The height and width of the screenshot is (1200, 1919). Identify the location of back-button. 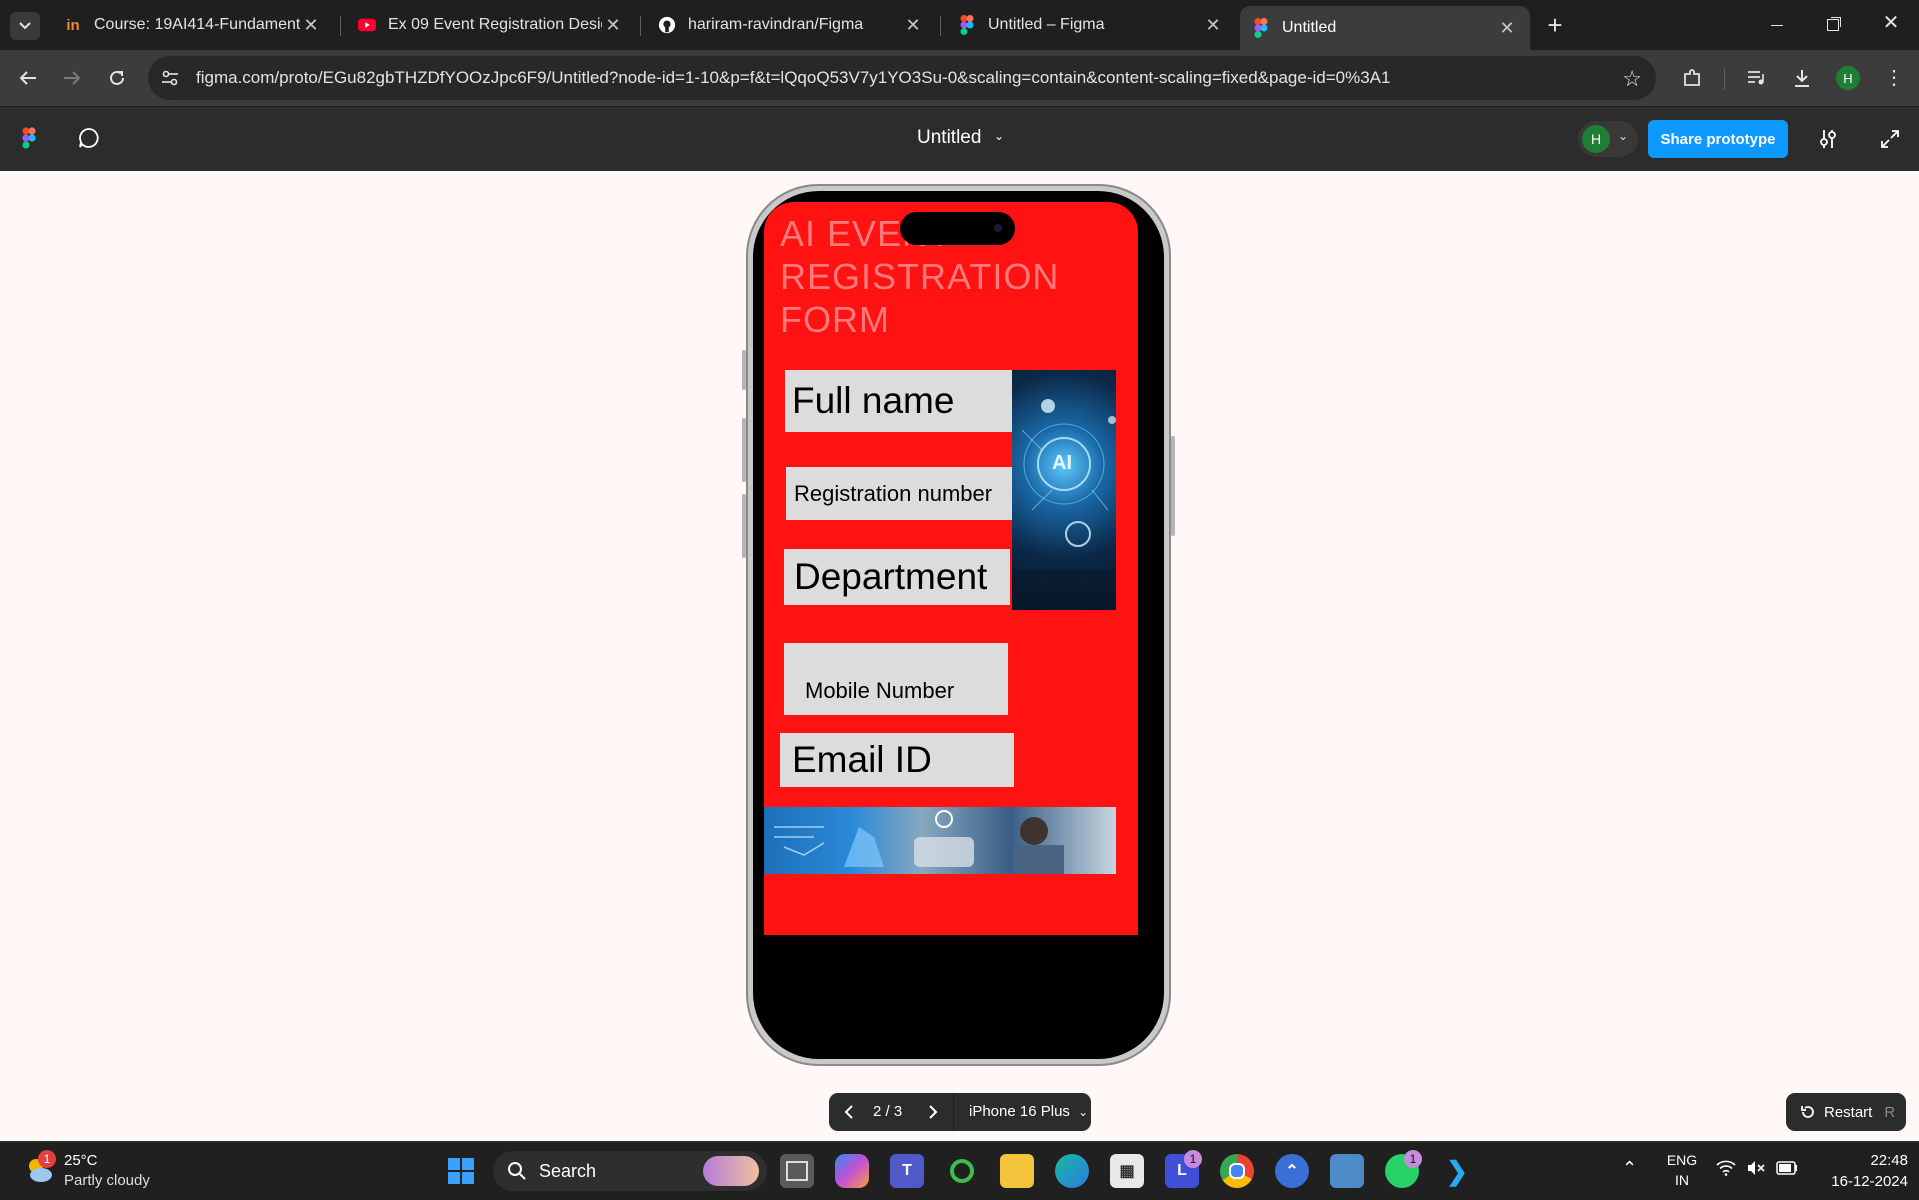
(28, 78).